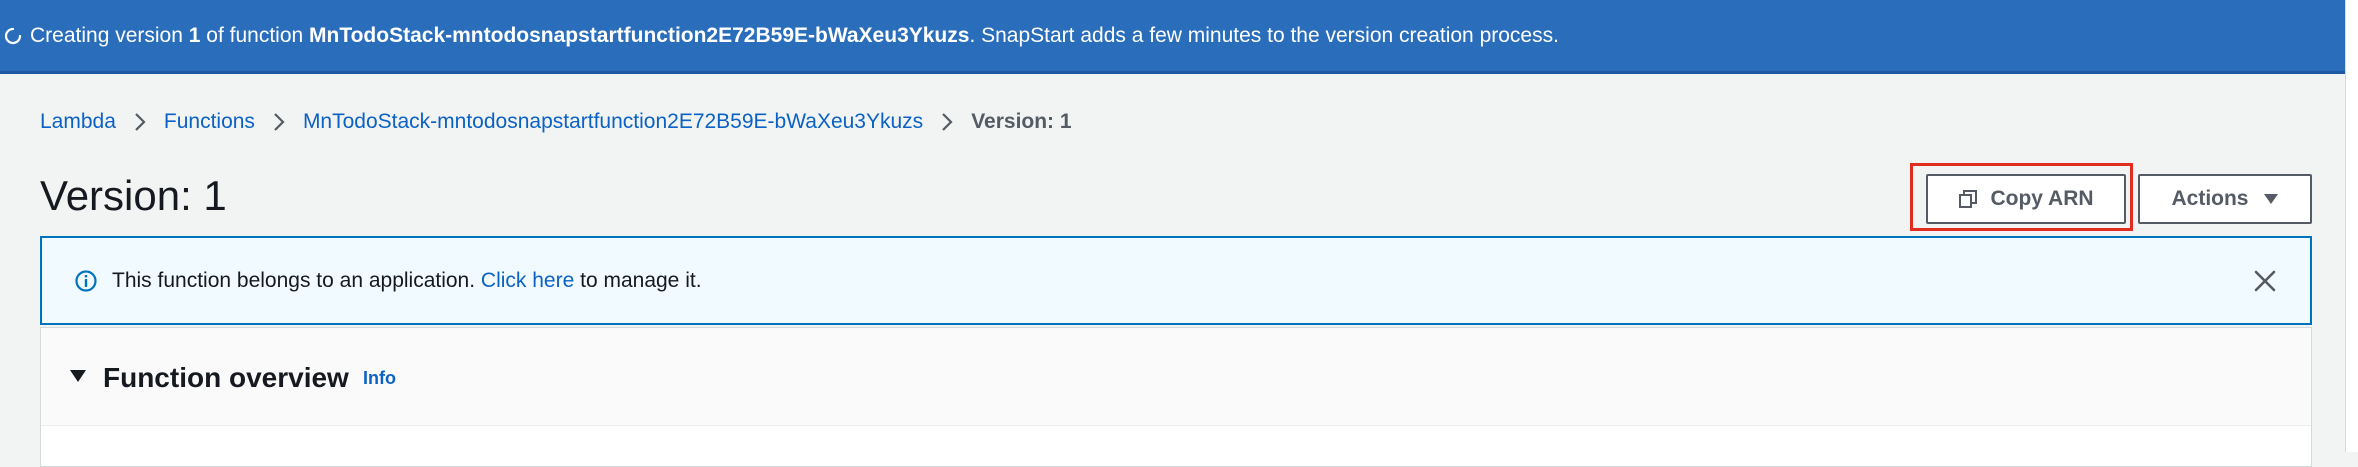 The image size is (2358, 467). What do you see at coordinates (2271, 199) in the screenshot?
I see `caret-down-icon` at bounding box center [2271, 199].